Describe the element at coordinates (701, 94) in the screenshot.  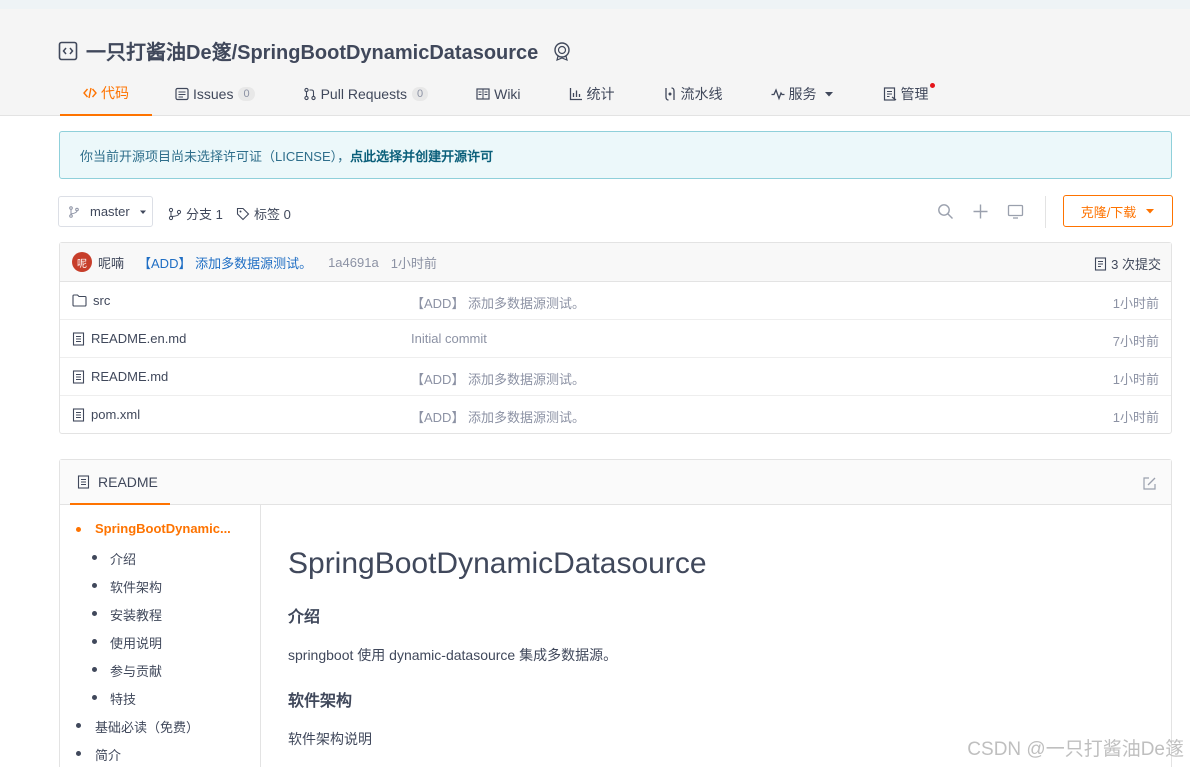
I see `tab-pipeline-label: 流水线` at that location.